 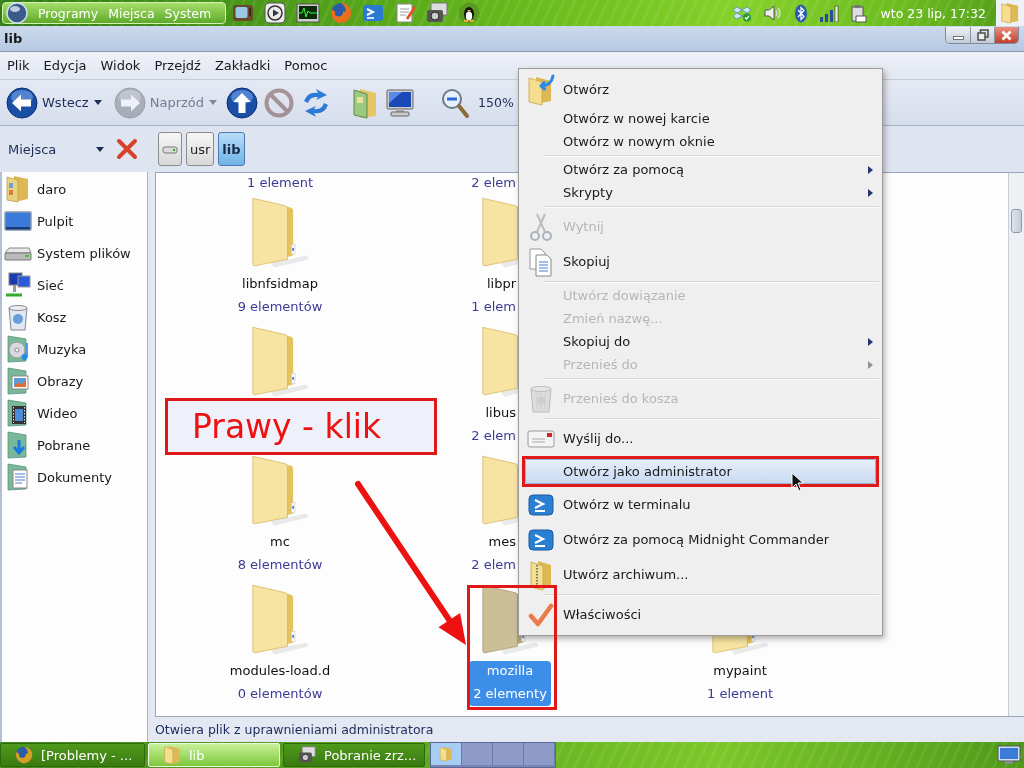 I want to click on menubar-item: Widok, so click(x=120, y=65).